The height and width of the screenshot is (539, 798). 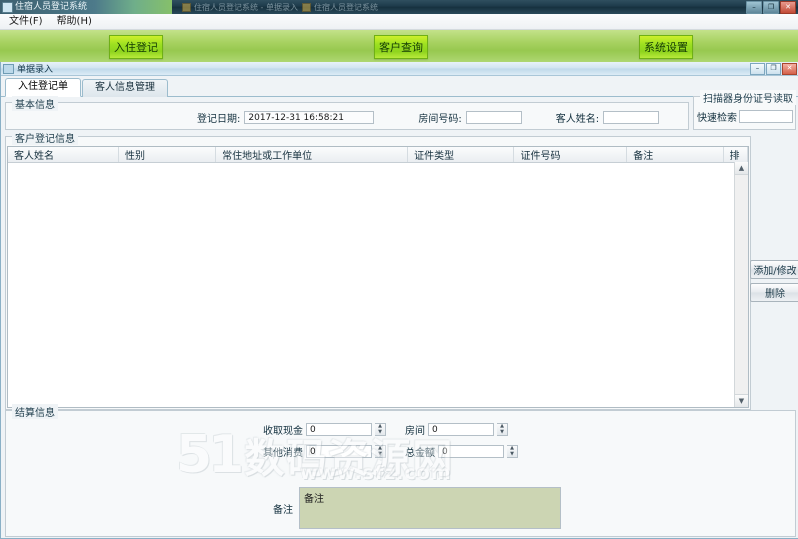 I want to click on mdi-window-controls: – ❐ ✕, so click(x=773, y=68).